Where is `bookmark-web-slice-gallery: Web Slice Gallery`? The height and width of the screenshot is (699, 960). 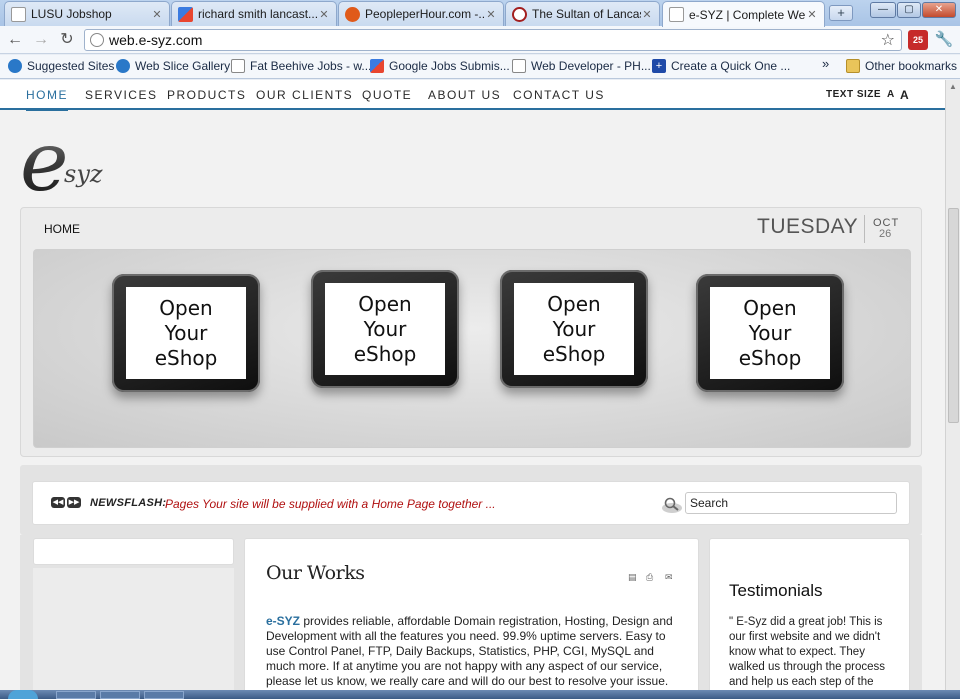 bookmark-web-slice-gallery: Web Slice Gallery is located at coordinates (173, 66).